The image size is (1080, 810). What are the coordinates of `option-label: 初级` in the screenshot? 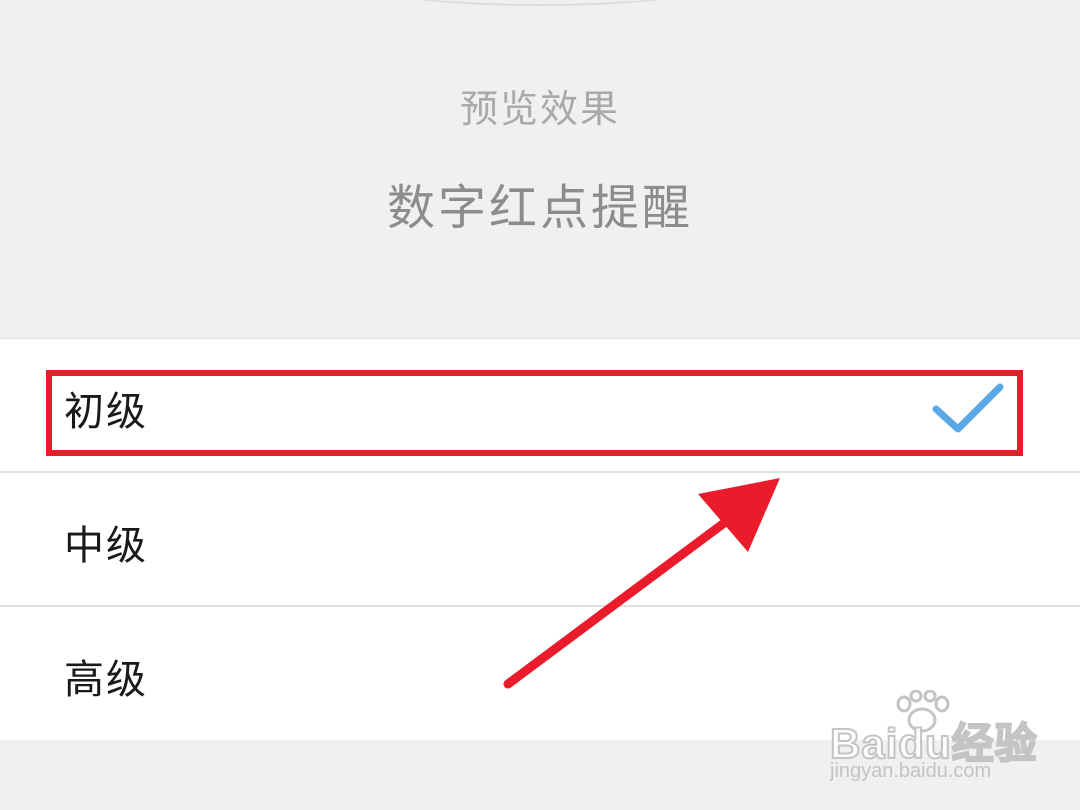 It's located at (106, 412).